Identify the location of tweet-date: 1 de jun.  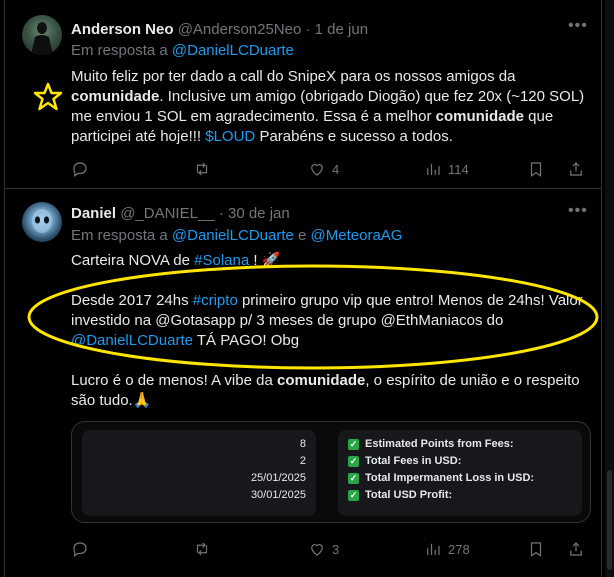
(341, 29).